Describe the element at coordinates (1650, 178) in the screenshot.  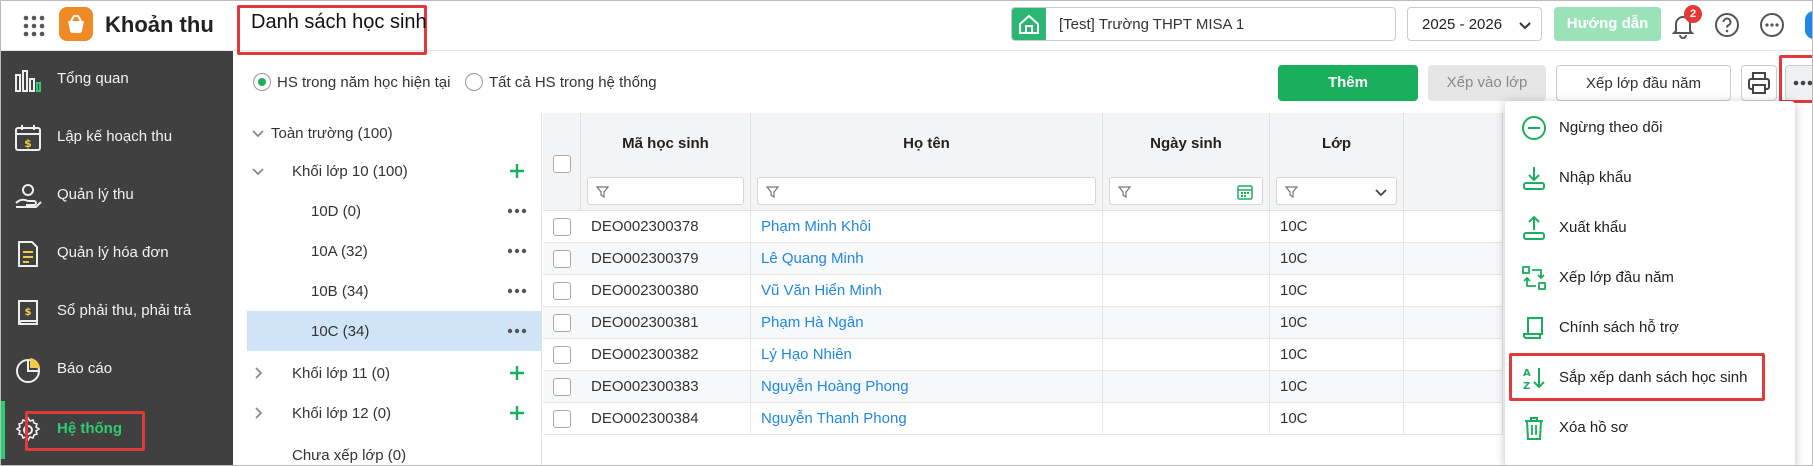
I see `menu-item-import: Nhập khẩu` at that location.